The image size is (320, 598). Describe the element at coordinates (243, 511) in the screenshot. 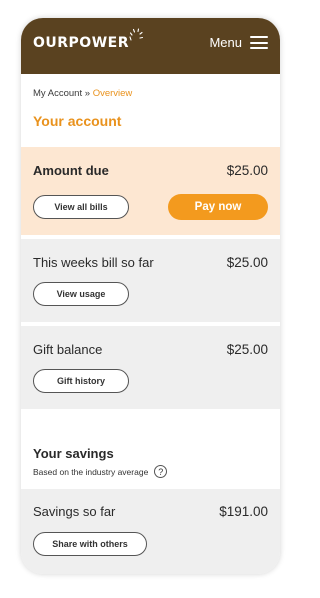

I see `savings-so-far-value: $191.00` at that location.